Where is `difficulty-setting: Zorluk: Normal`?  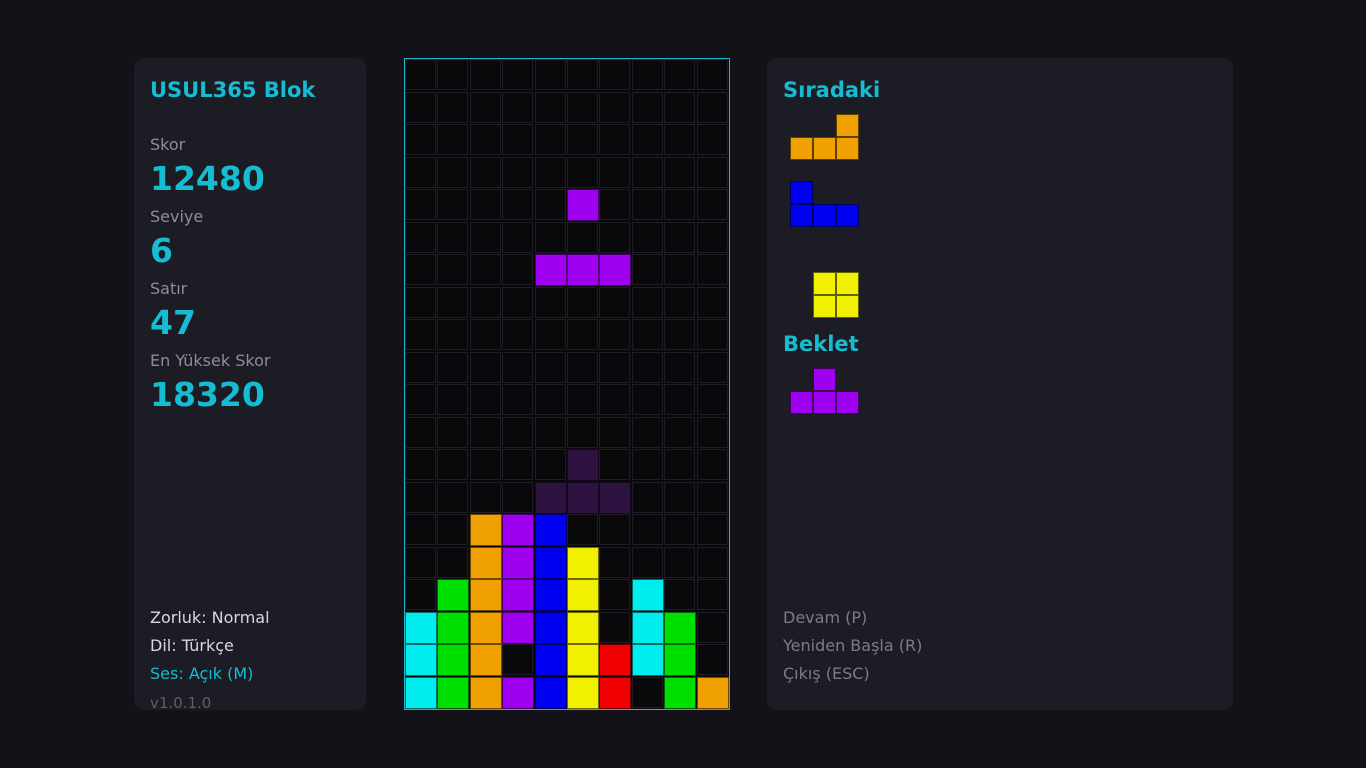
difficulty-setting: Zorluk: Normal is located at coordinates (210, 617).